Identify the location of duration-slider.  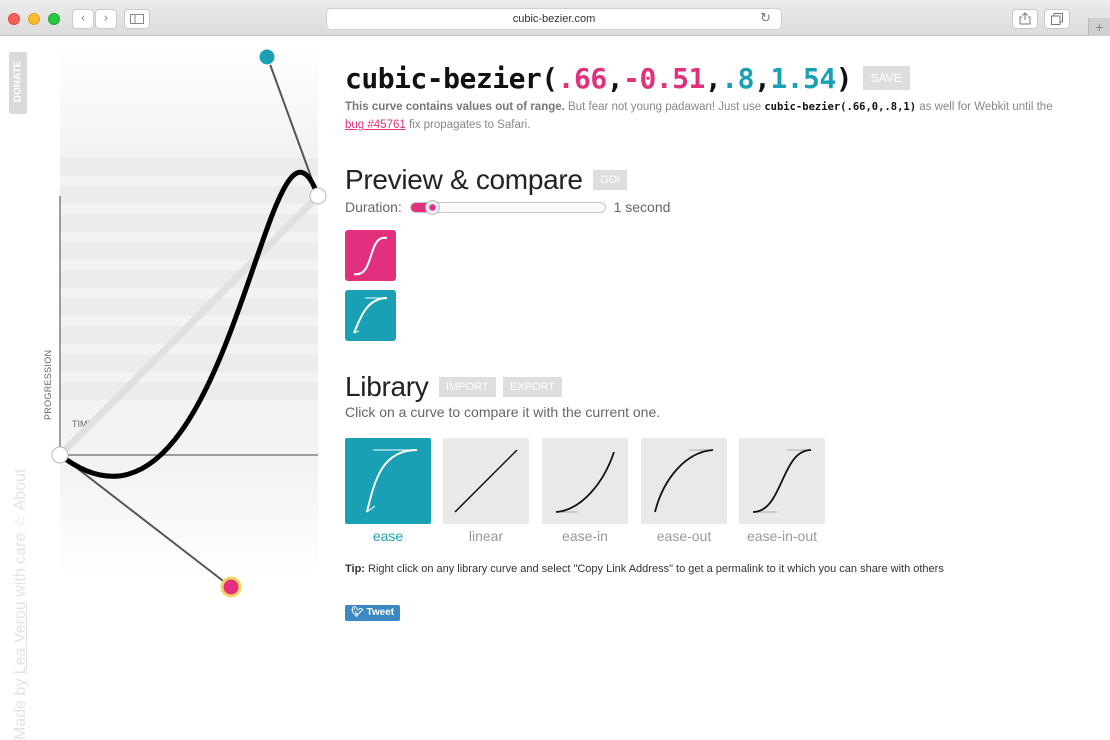
(507, 207).